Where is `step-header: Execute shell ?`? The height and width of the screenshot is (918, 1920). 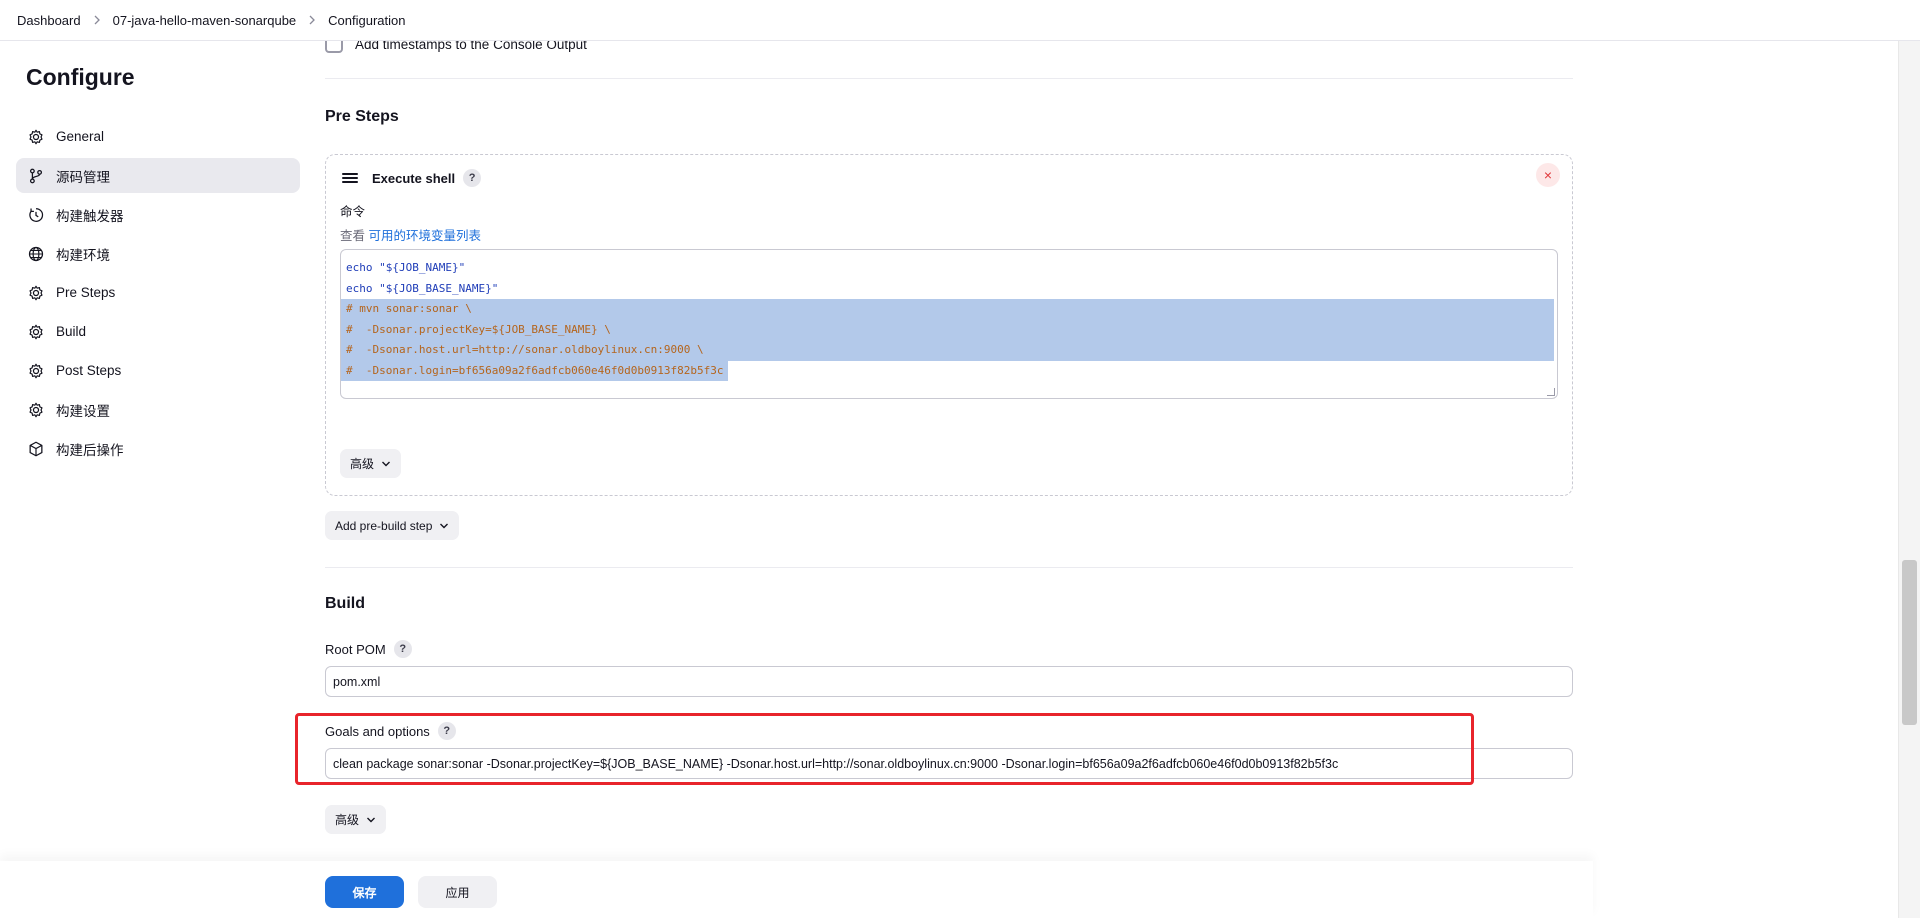
step-header: Execute shell ? is located at coordinates (411, 178).